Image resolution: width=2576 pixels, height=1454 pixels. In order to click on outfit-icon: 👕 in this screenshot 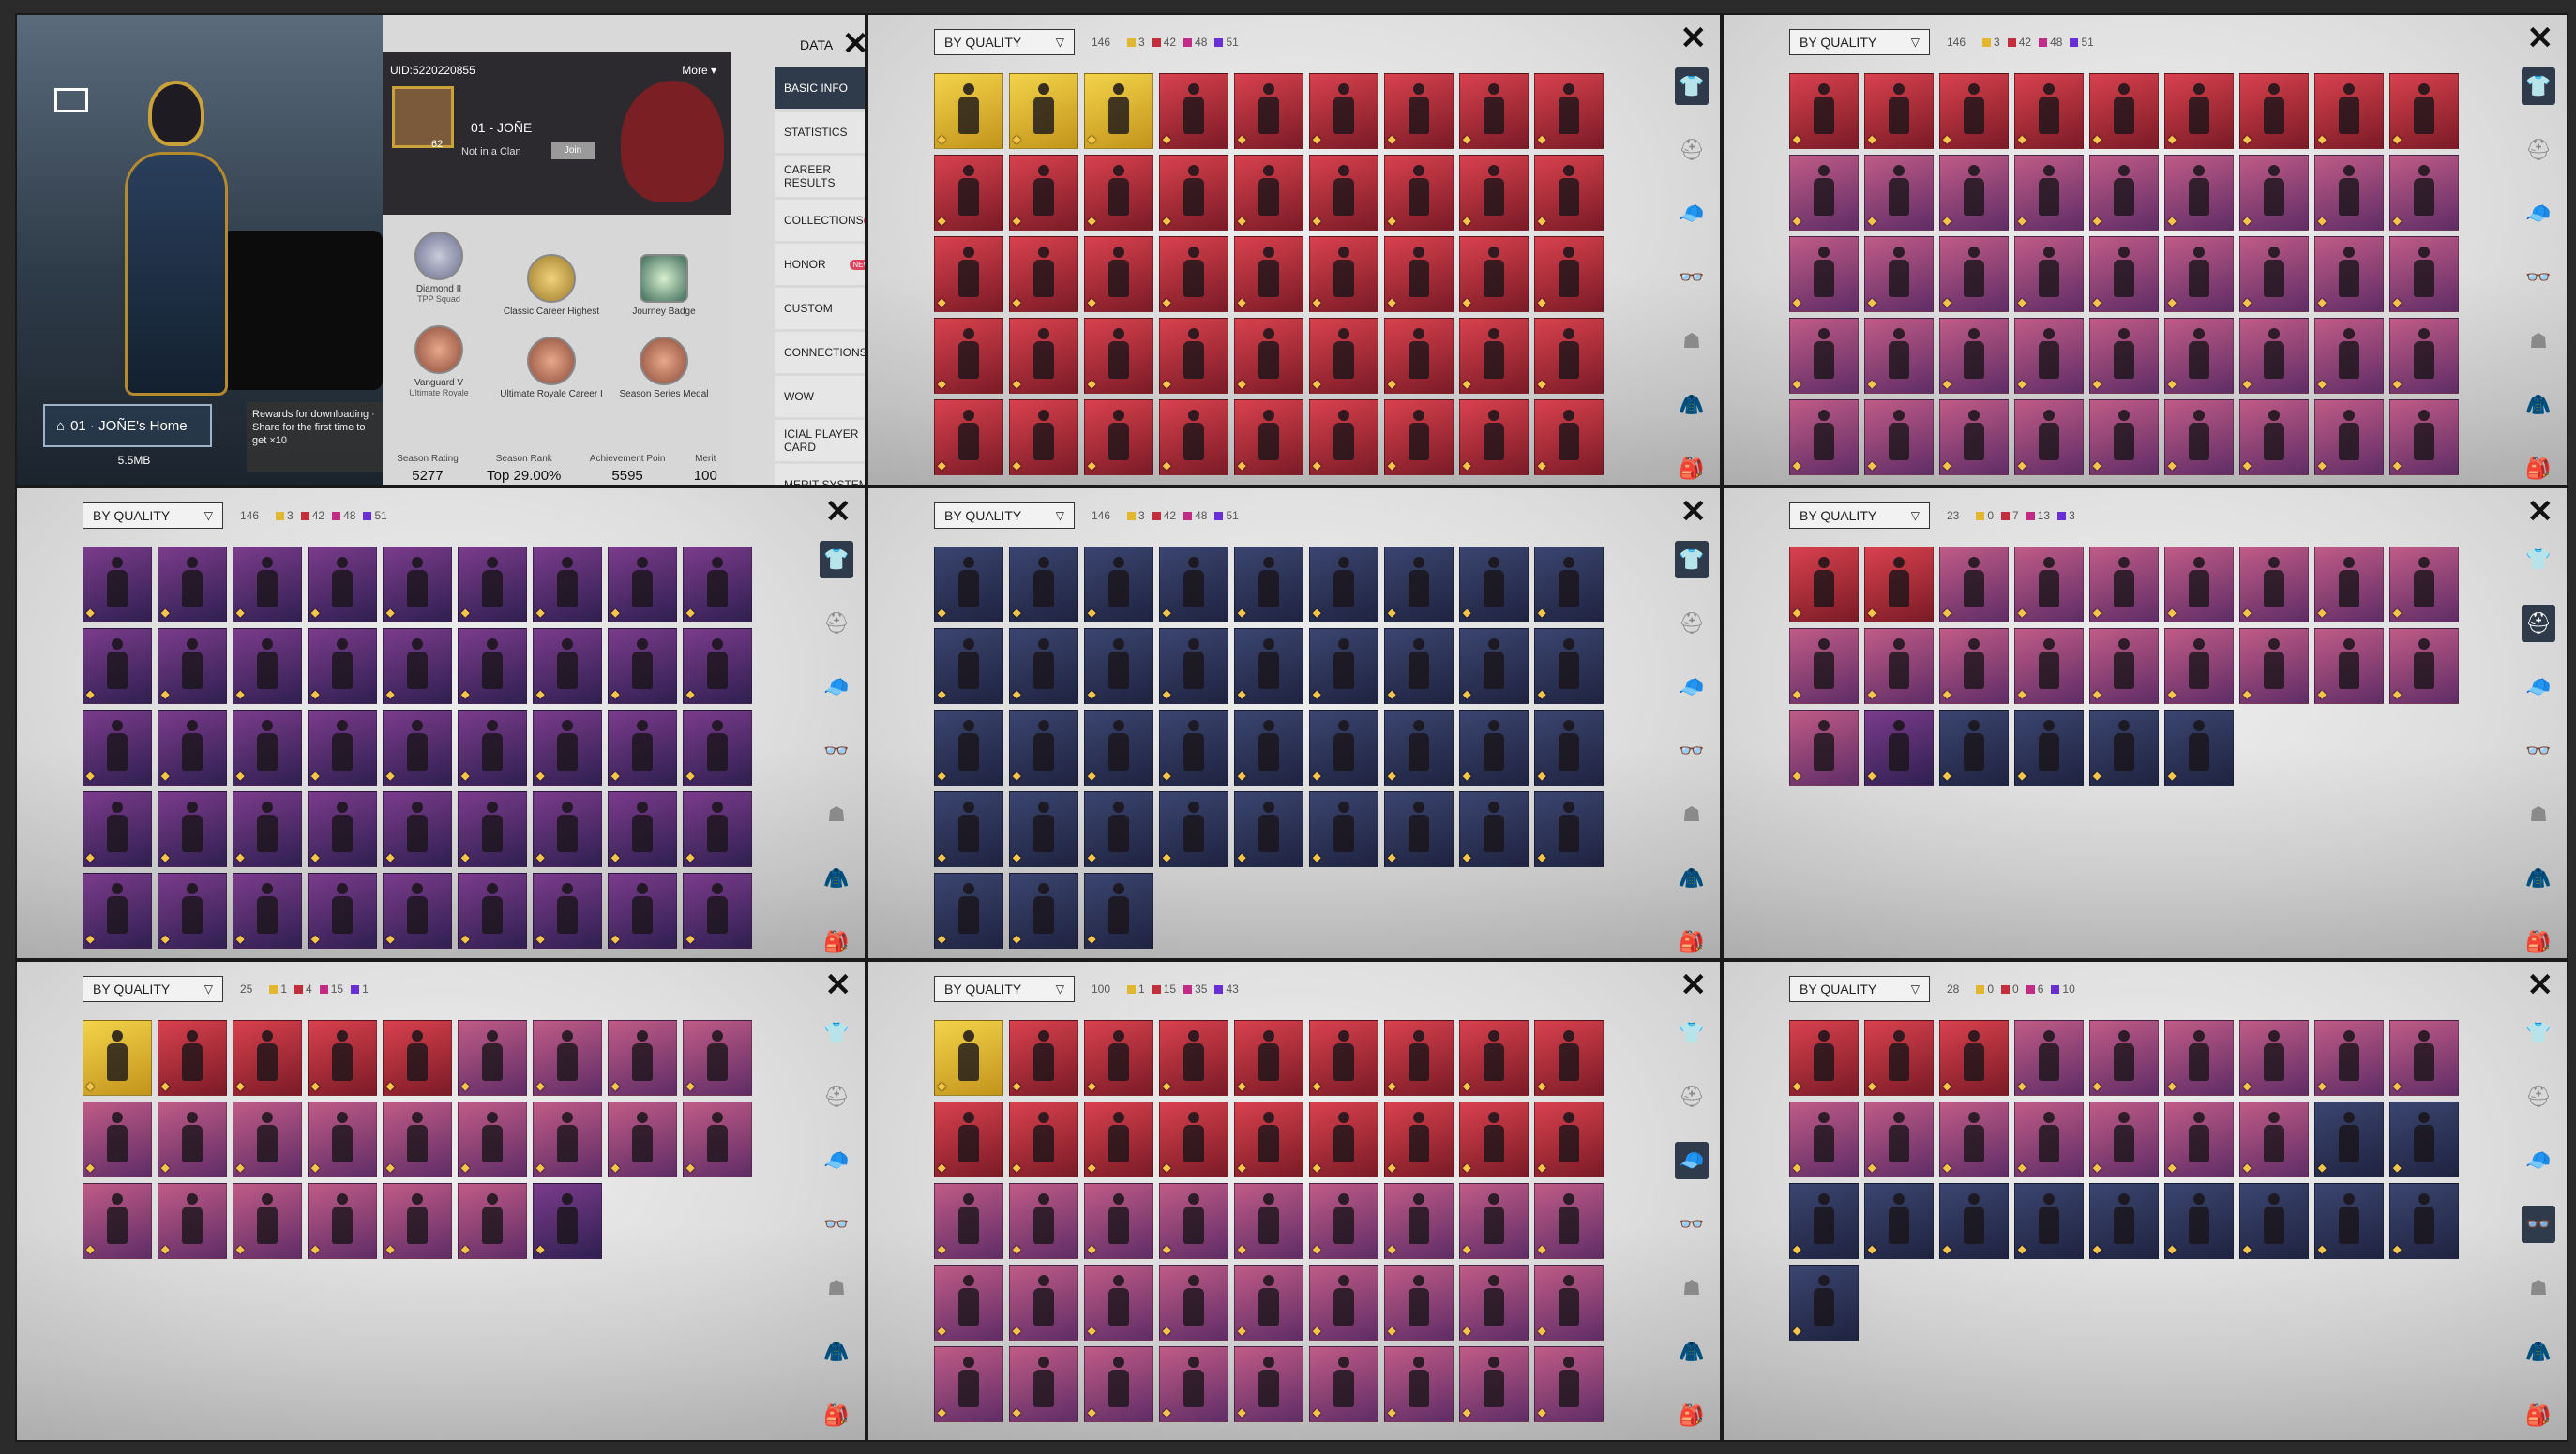, I will do `click(2538, 1033)`.